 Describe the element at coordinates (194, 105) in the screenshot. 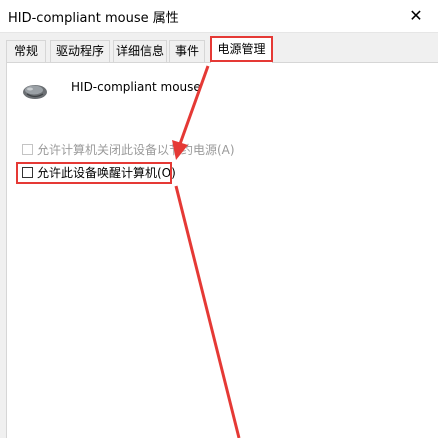

I see `arrow-line-upper` at that location.